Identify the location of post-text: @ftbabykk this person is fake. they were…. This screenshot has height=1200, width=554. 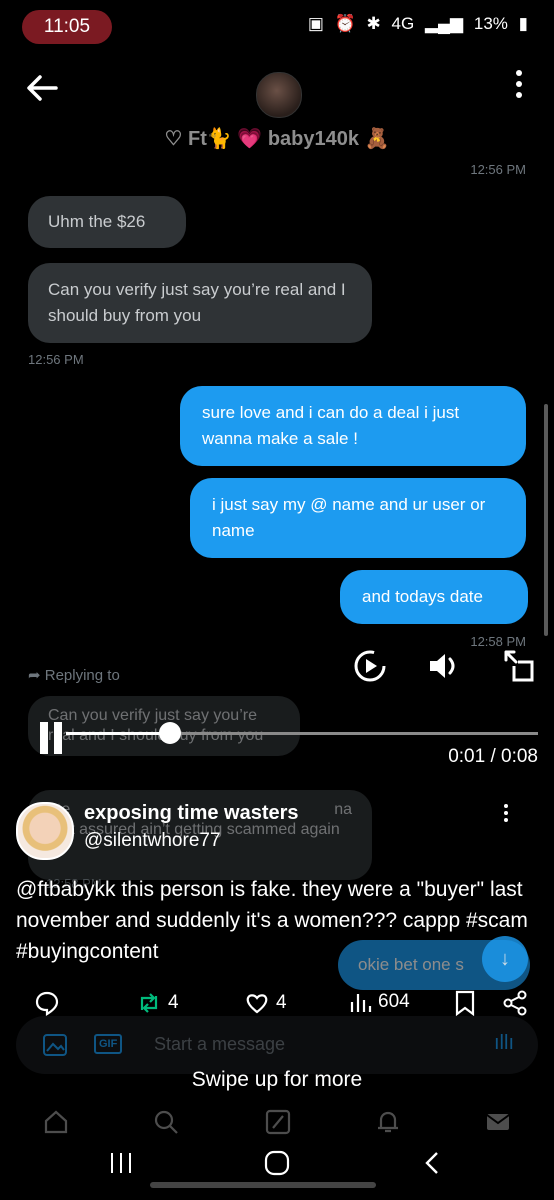
(272, 920).